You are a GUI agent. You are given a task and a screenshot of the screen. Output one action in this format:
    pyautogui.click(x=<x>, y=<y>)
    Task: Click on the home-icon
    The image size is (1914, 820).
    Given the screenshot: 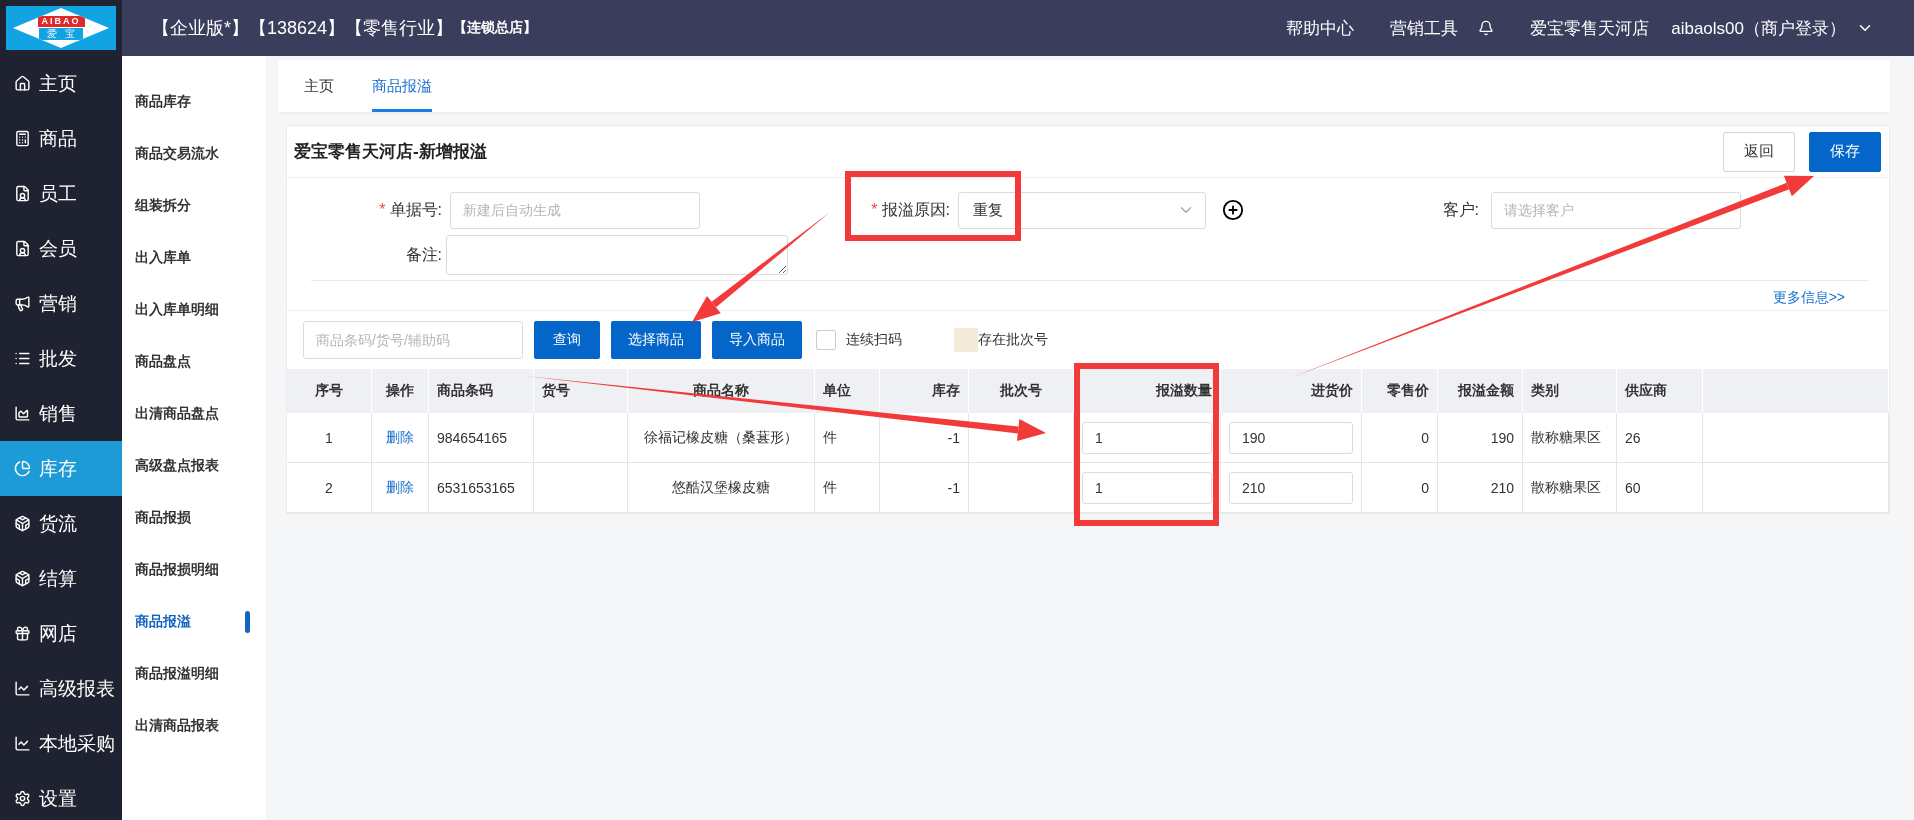 What is the action you would take?
    pyautogui.click(x=22, y=83)
    